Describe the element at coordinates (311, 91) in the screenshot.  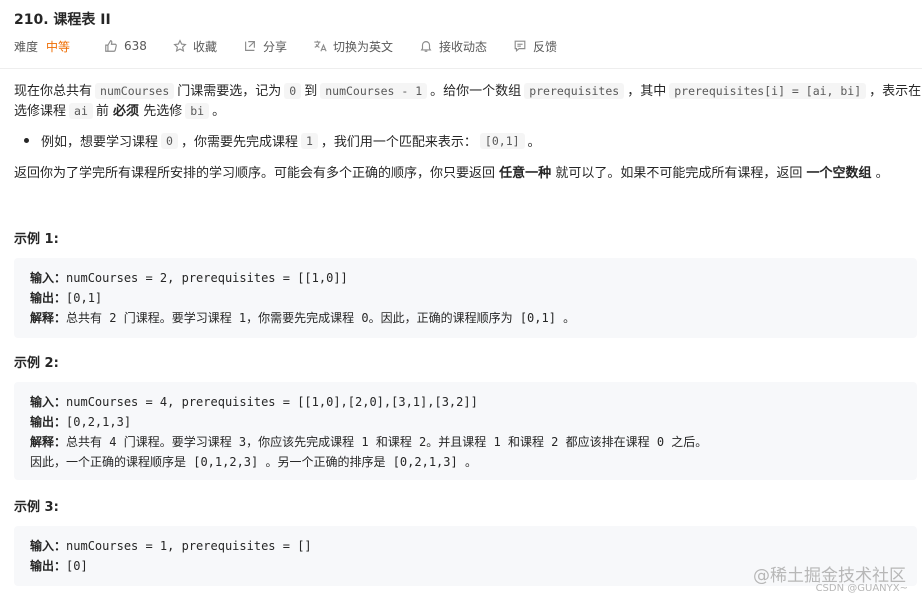
I see `text: 到` at that location.